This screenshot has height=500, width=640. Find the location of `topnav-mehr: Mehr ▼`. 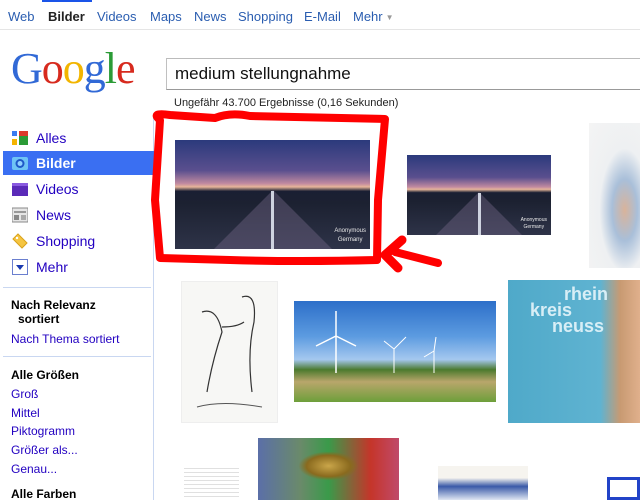

topnav-mehr: Mehr ▼ is located at coordinates (373, 16).